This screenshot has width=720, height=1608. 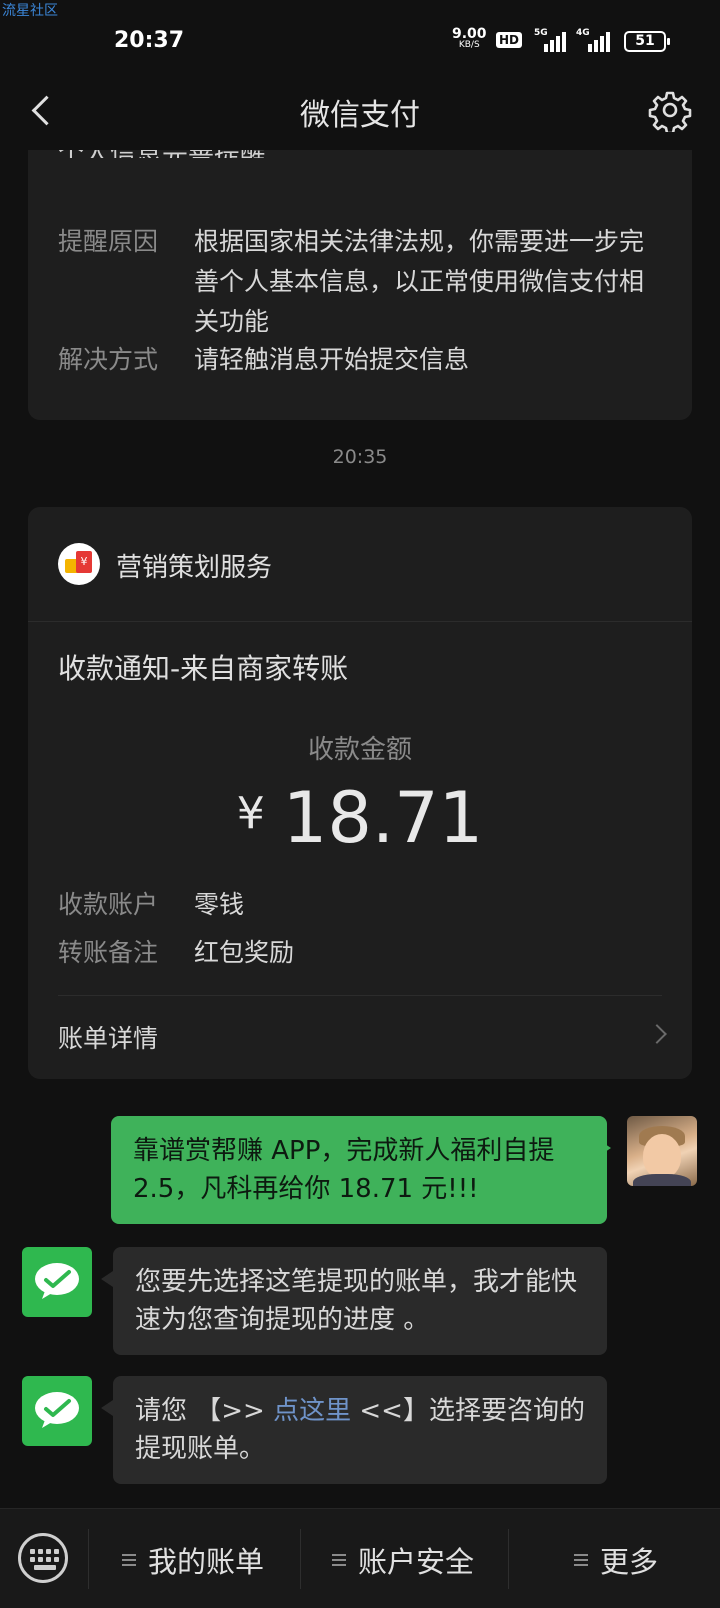 I want to click on nav-bar: 微信支付, so click(x=360, y=117).